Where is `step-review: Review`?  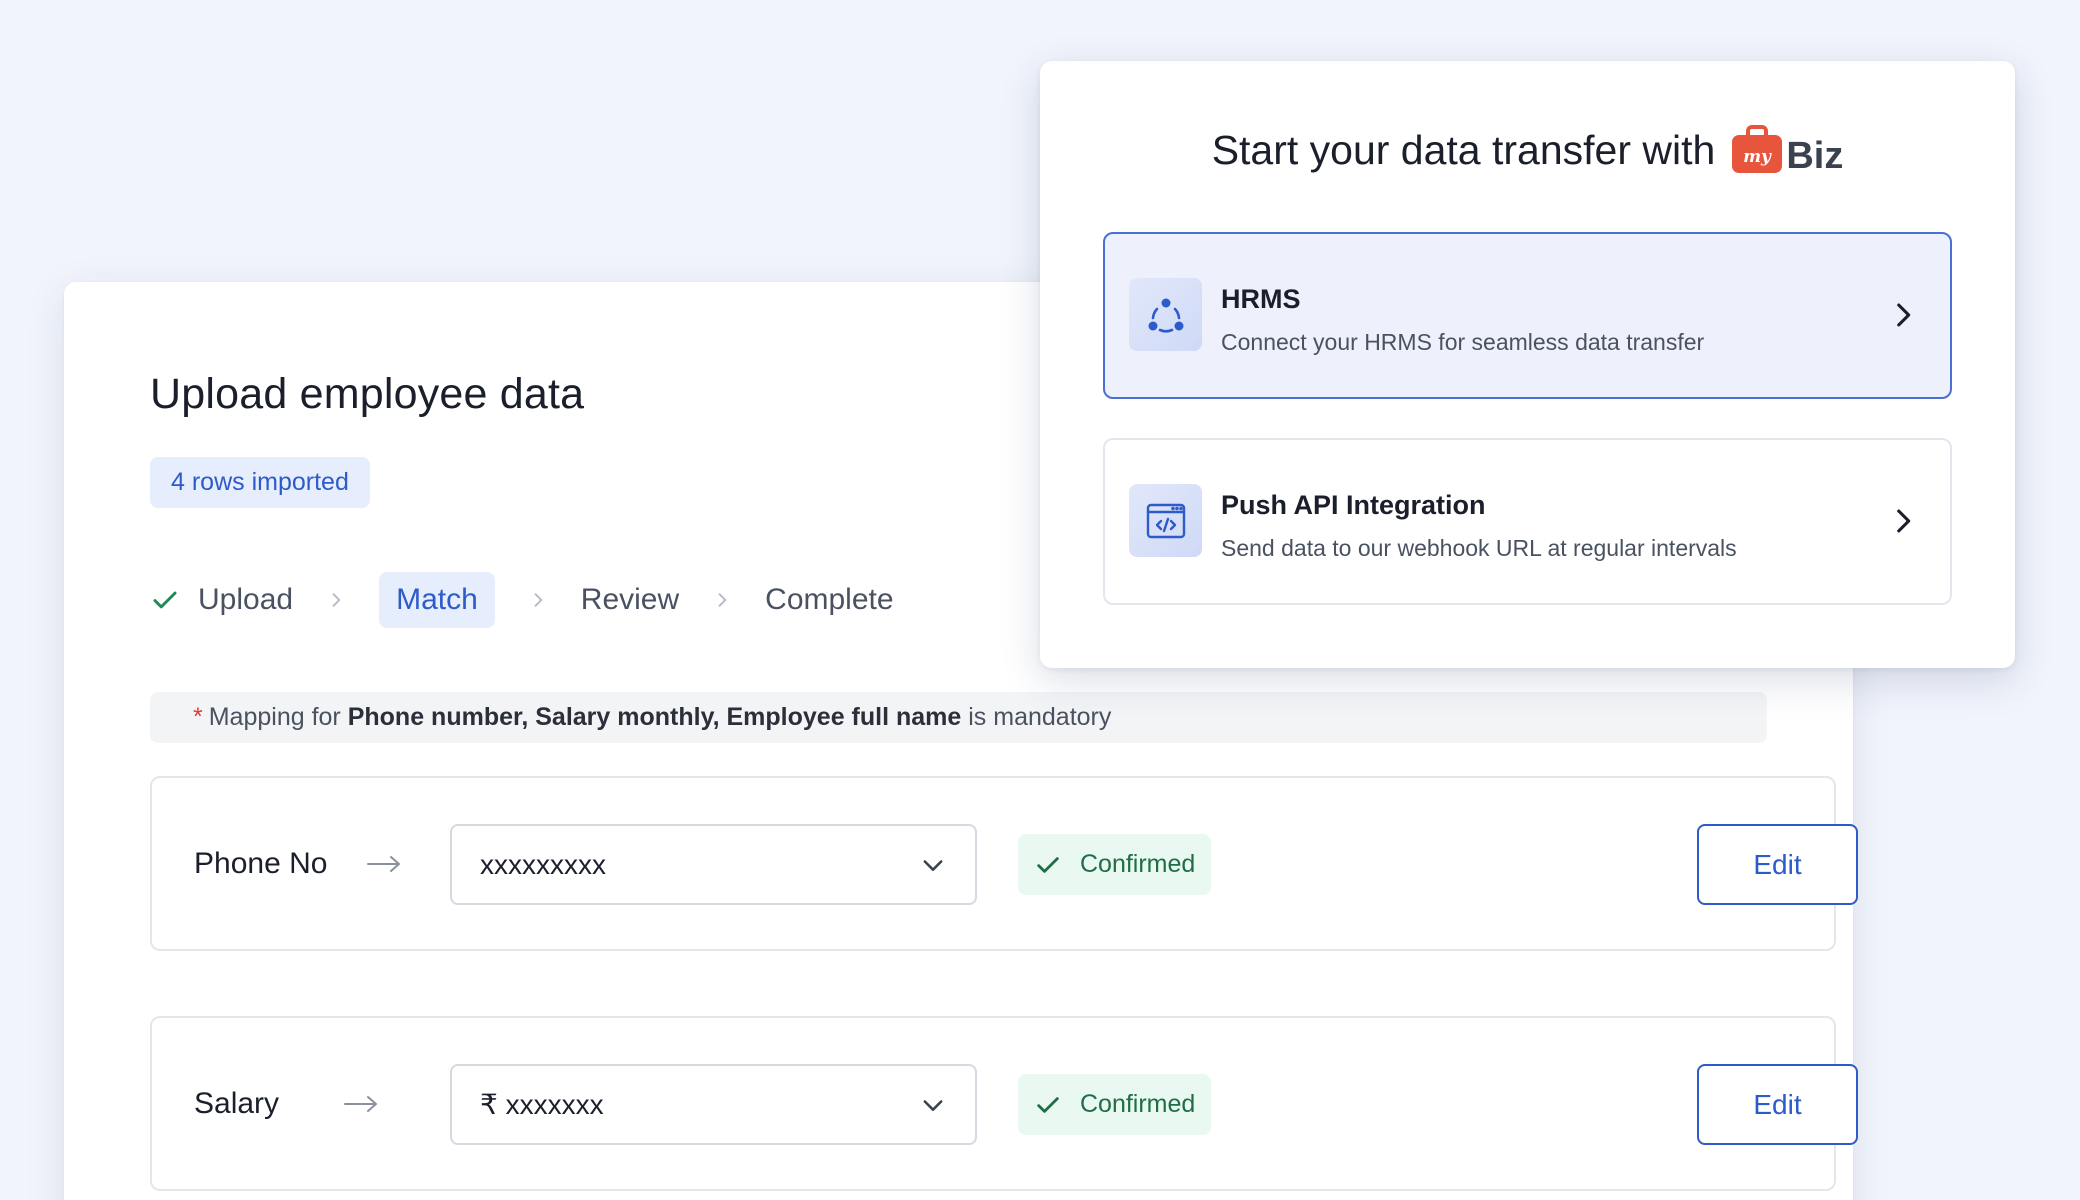 step-review: Review is located at coordinates (630, 600).